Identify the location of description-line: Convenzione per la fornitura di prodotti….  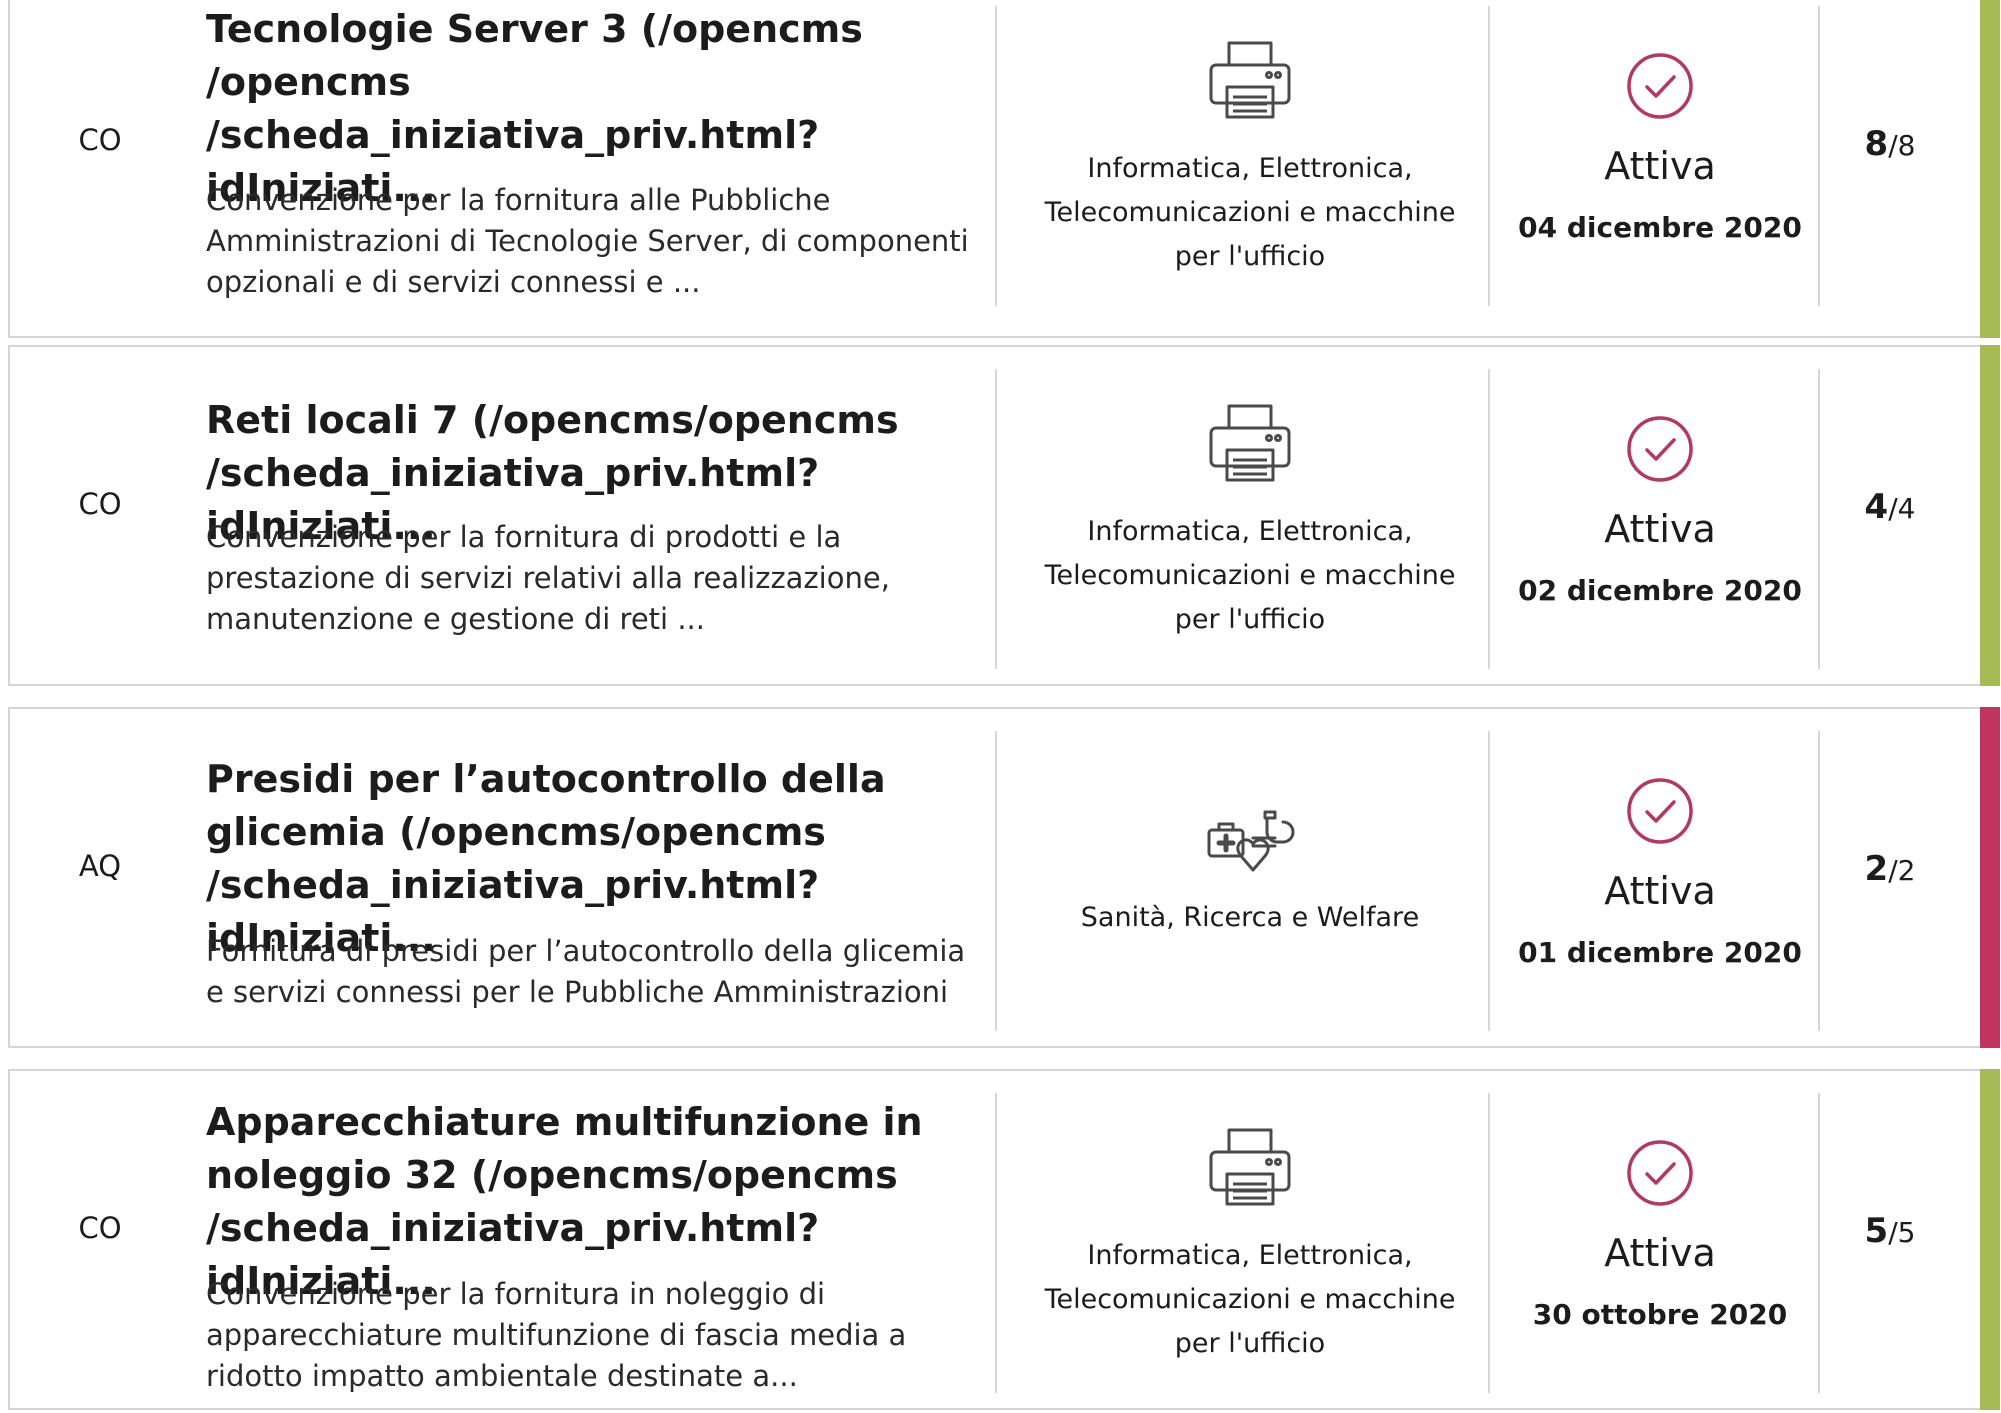
(524, 537).